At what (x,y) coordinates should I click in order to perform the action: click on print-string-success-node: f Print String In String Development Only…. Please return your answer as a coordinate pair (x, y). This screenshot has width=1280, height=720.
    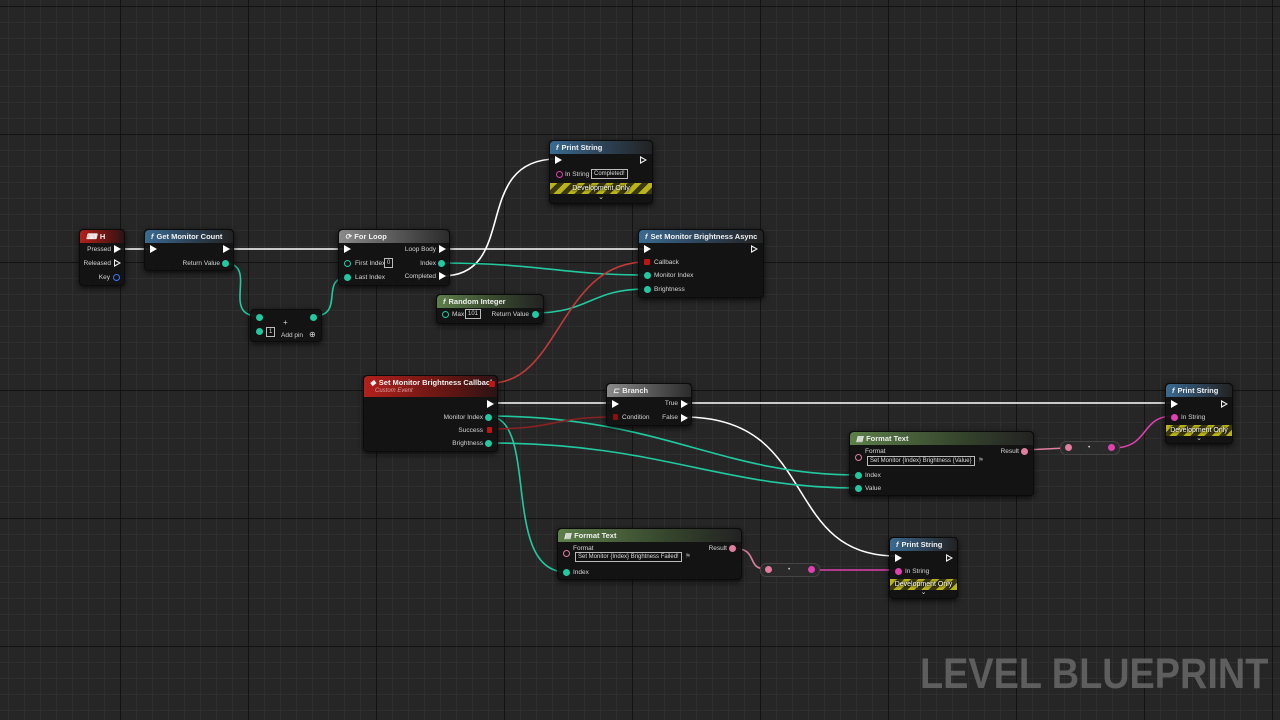
    Looking at the image, I should click on (1199, 413).